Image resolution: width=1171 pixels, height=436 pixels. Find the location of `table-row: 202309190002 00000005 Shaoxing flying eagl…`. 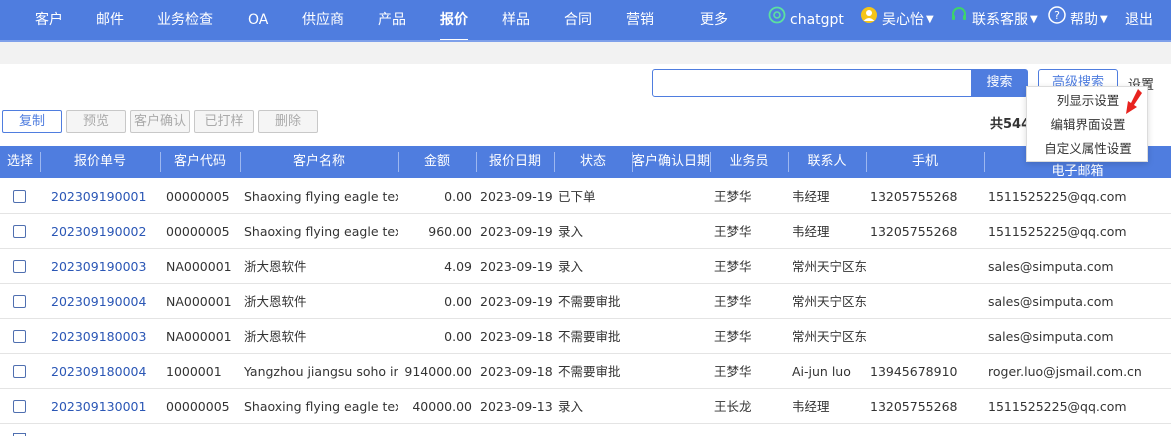

table-row: 202309190002 00000005 Shaoxing flying eagl… is located at coordinates (585, 231).